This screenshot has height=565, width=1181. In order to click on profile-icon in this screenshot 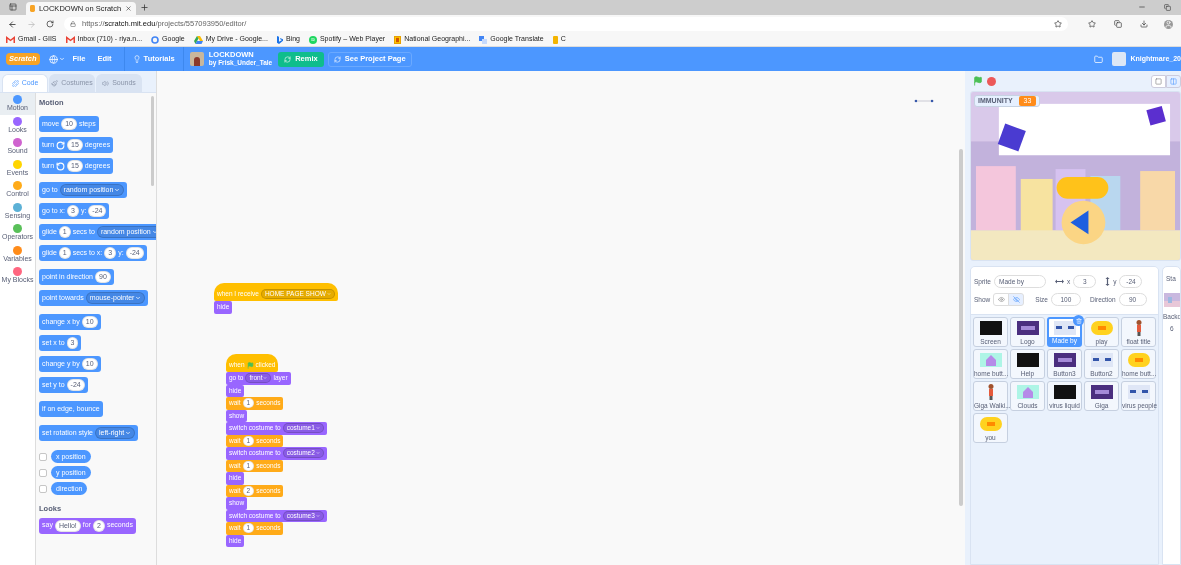, I will do `click(1168, 24)`.